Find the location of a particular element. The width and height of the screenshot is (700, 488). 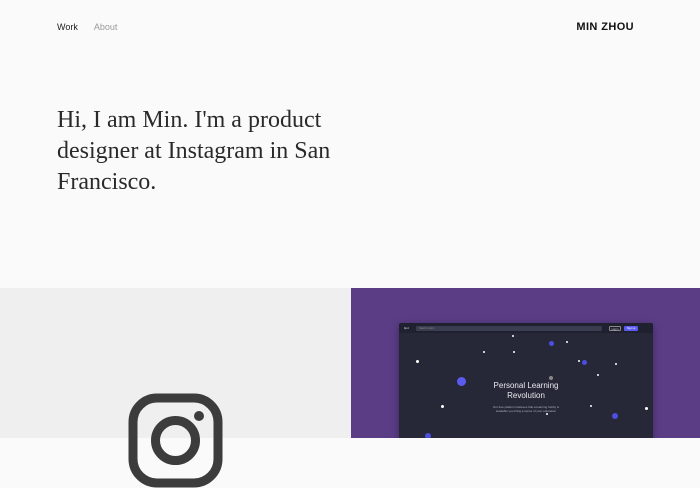

preview-login-button: Log in is located at coordinates (615, 328).